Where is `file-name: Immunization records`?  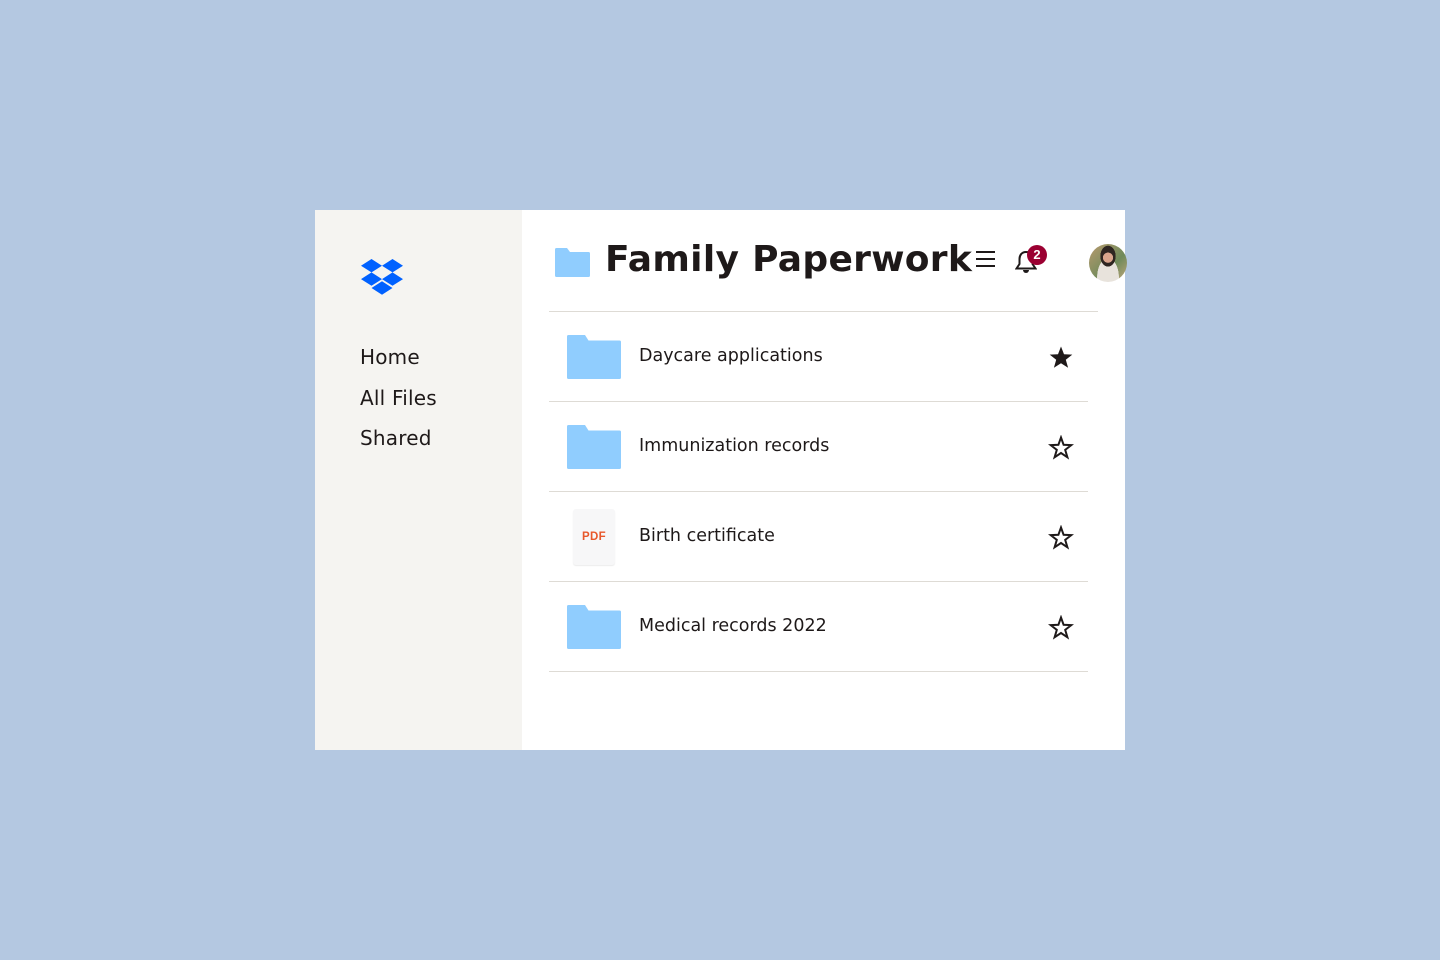 file-name: Immunization records is located at coordinates (734, 446).